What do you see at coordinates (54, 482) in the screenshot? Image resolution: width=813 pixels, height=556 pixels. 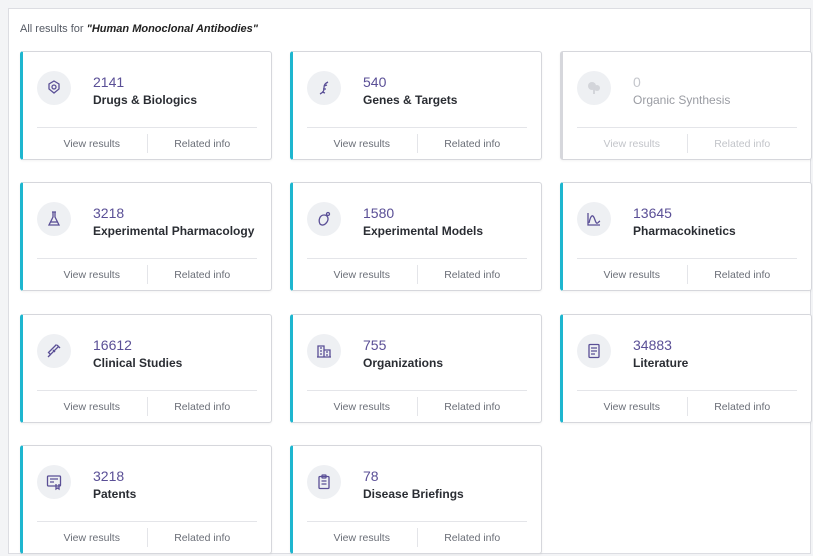 I see `certificate-icon` at bounding box center [54, 482].